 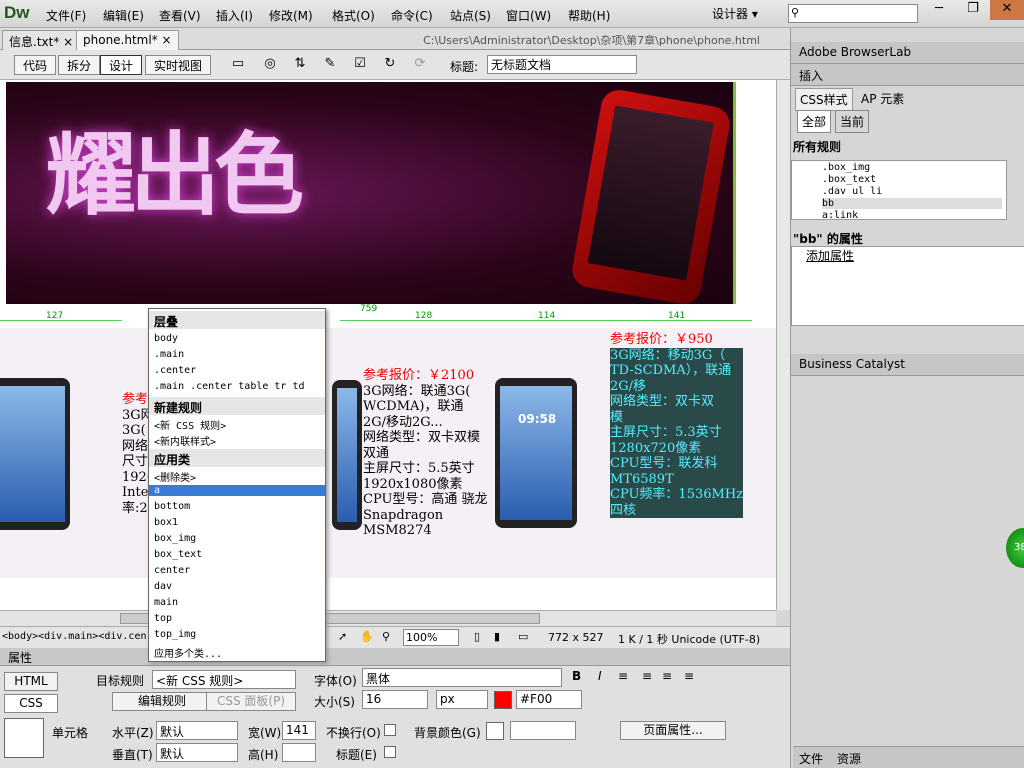 What do you see at coordinates (20, 657) in the screenshot?
I see `properties-tab: 属性` at bounding box center [20, 657].